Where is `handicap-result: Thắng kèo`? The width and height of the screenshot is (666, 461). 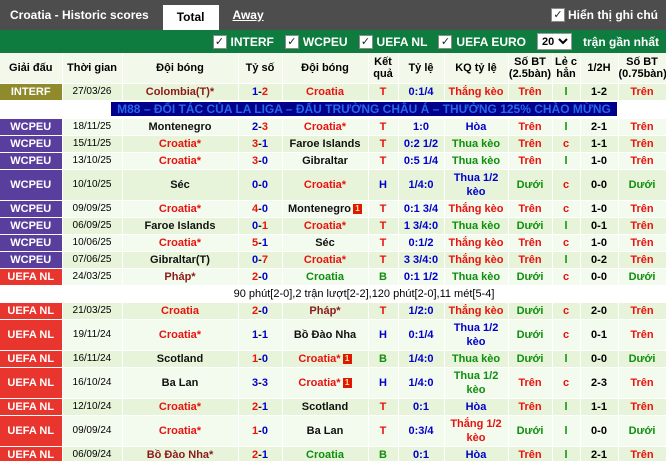
handicap-result: Thắng kèo is located at coordinates (476, 92).